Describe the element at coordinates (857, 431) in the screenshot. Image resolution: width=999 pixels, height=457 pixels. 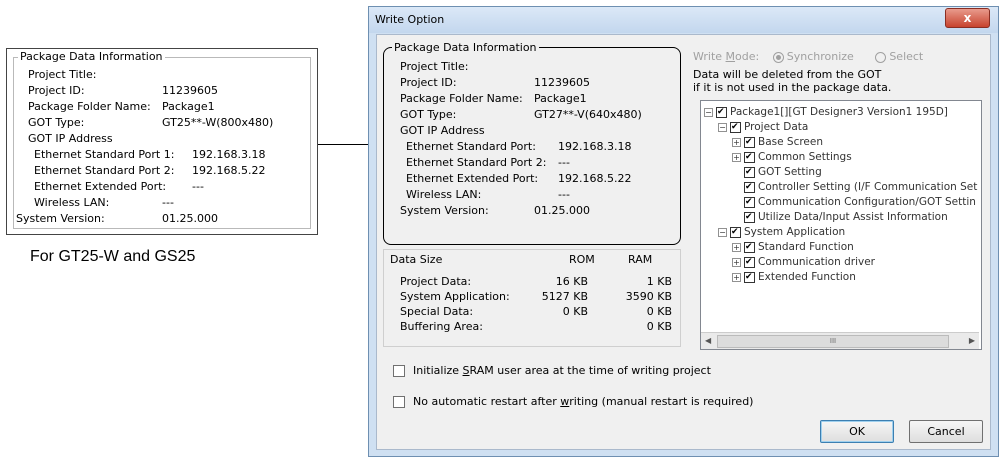
I see `ok-button: OK` at that location.